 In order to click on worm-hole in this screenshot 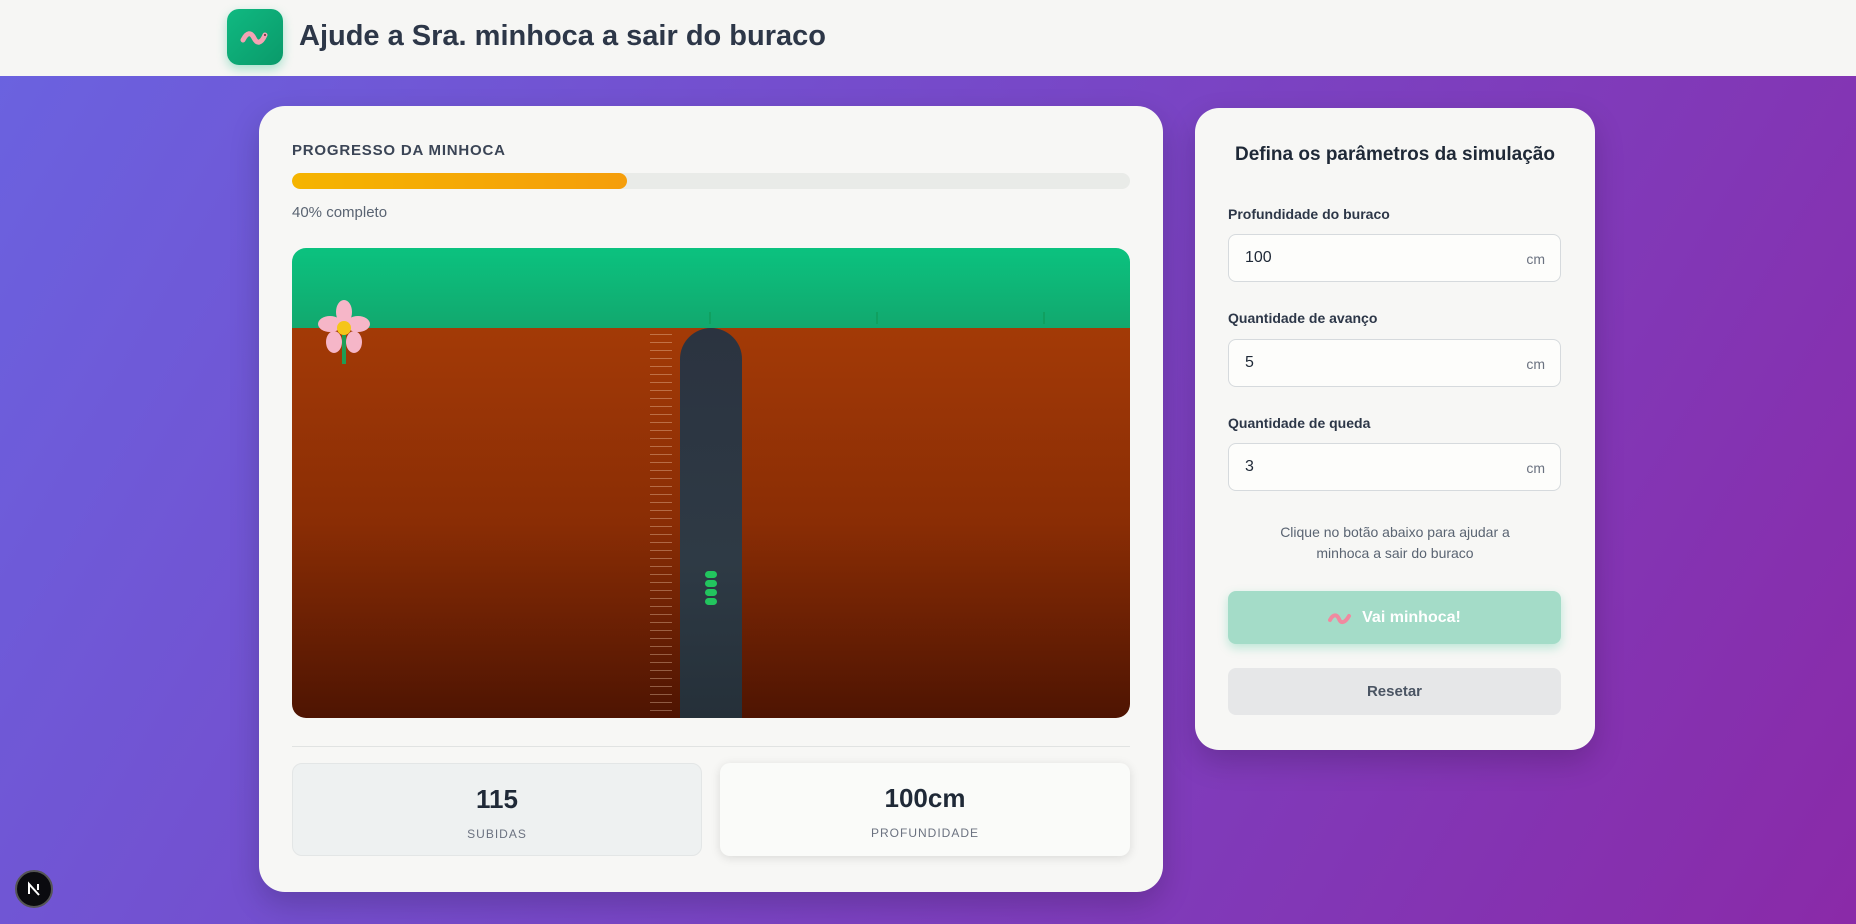, I will do `click(711, 523)`.